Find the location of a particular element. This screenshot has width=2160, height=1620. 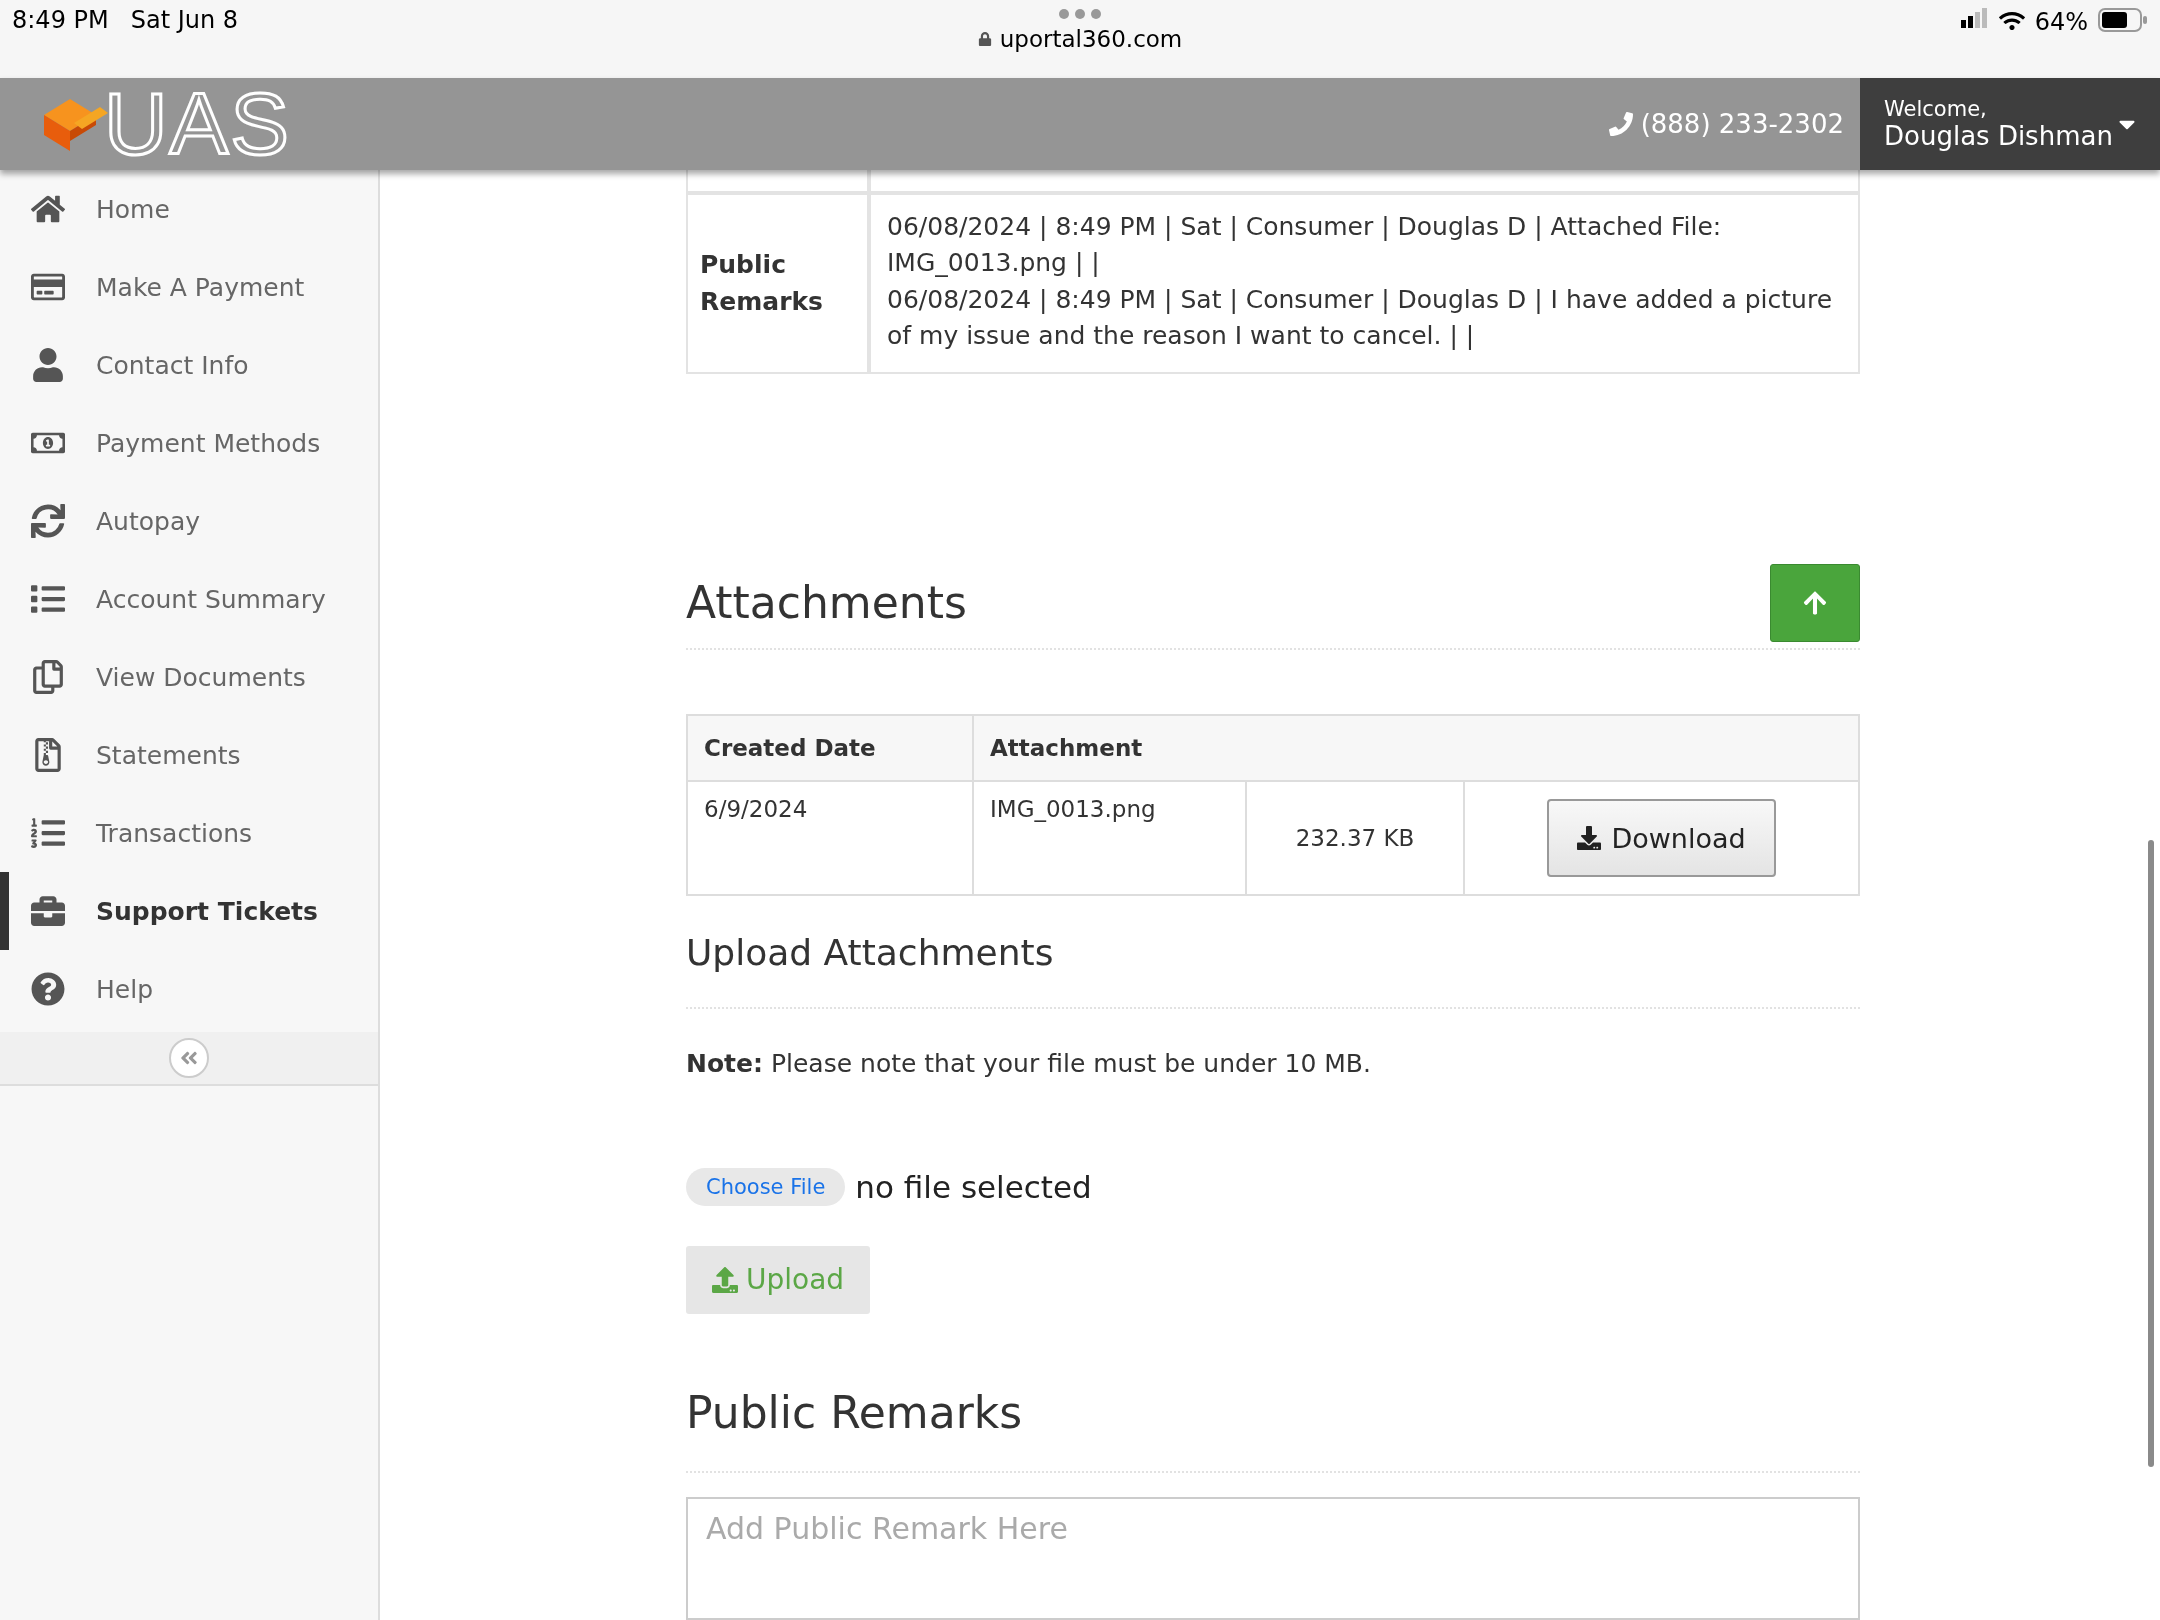

status-time: 8:49 PM is located at coordinates (60, 21).